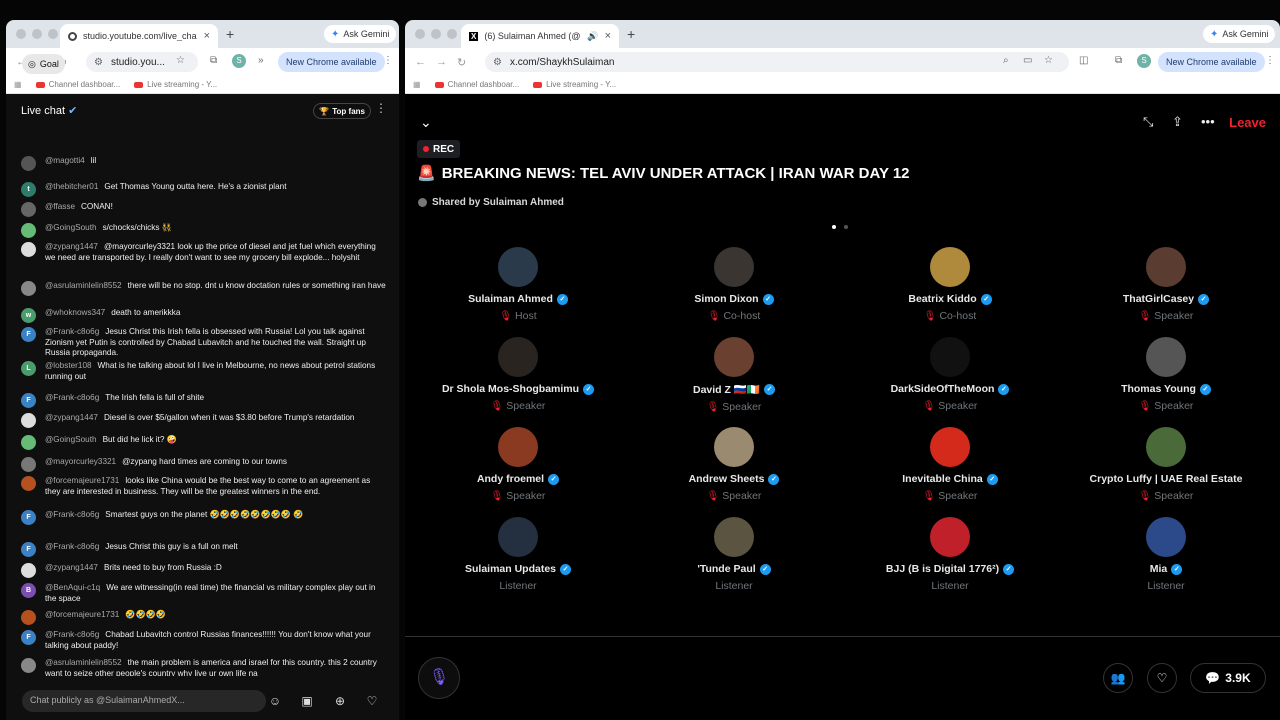  What do you see at coordinates (1162, 678) in the screenshot?
I see `reaction-heart-icon: ♡` at bounding box center [1162, 678].